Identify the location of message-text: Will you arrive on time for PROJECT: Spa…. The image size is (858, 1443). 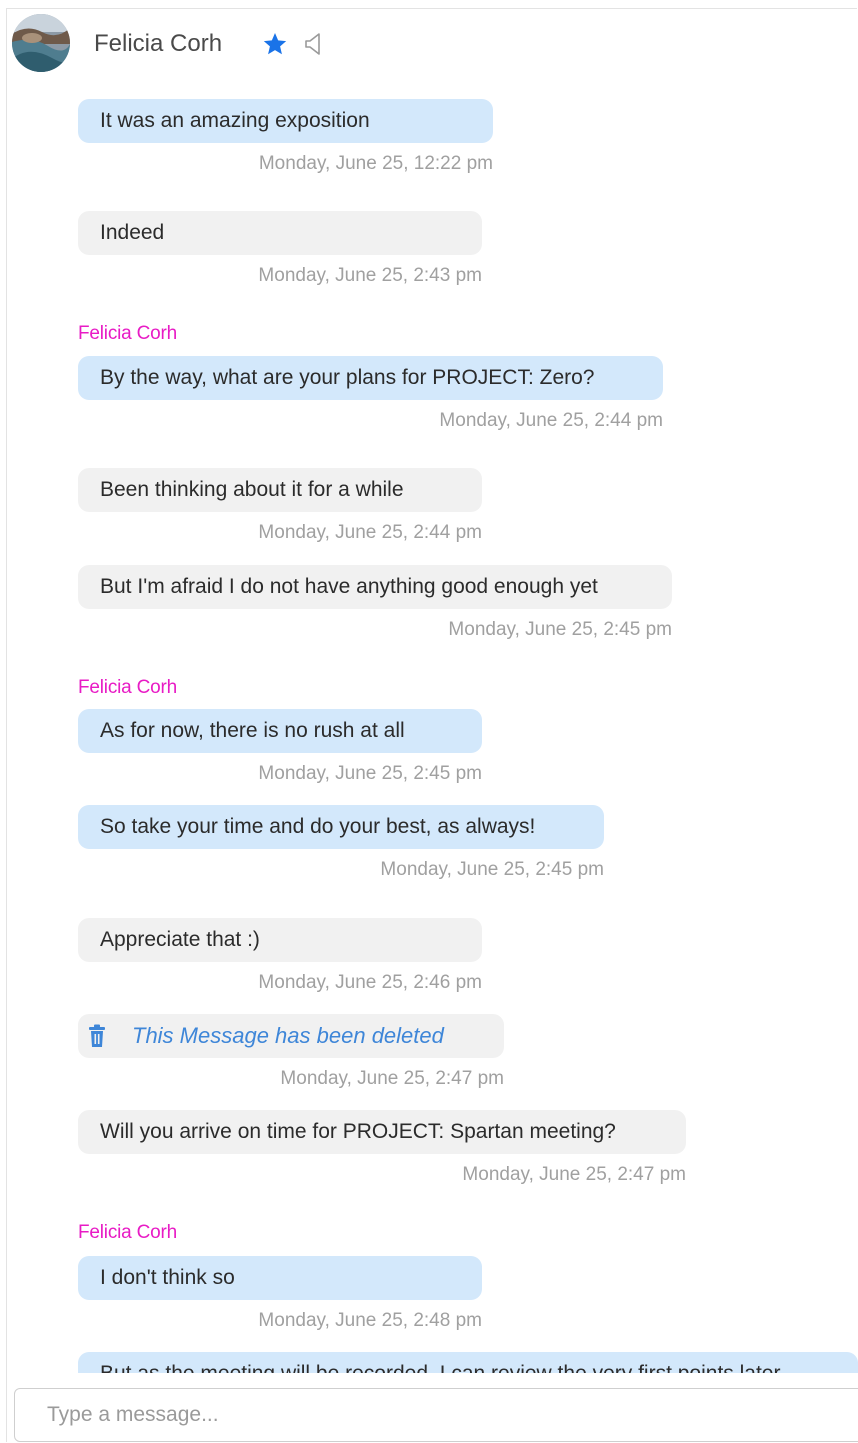
(358, 1131).